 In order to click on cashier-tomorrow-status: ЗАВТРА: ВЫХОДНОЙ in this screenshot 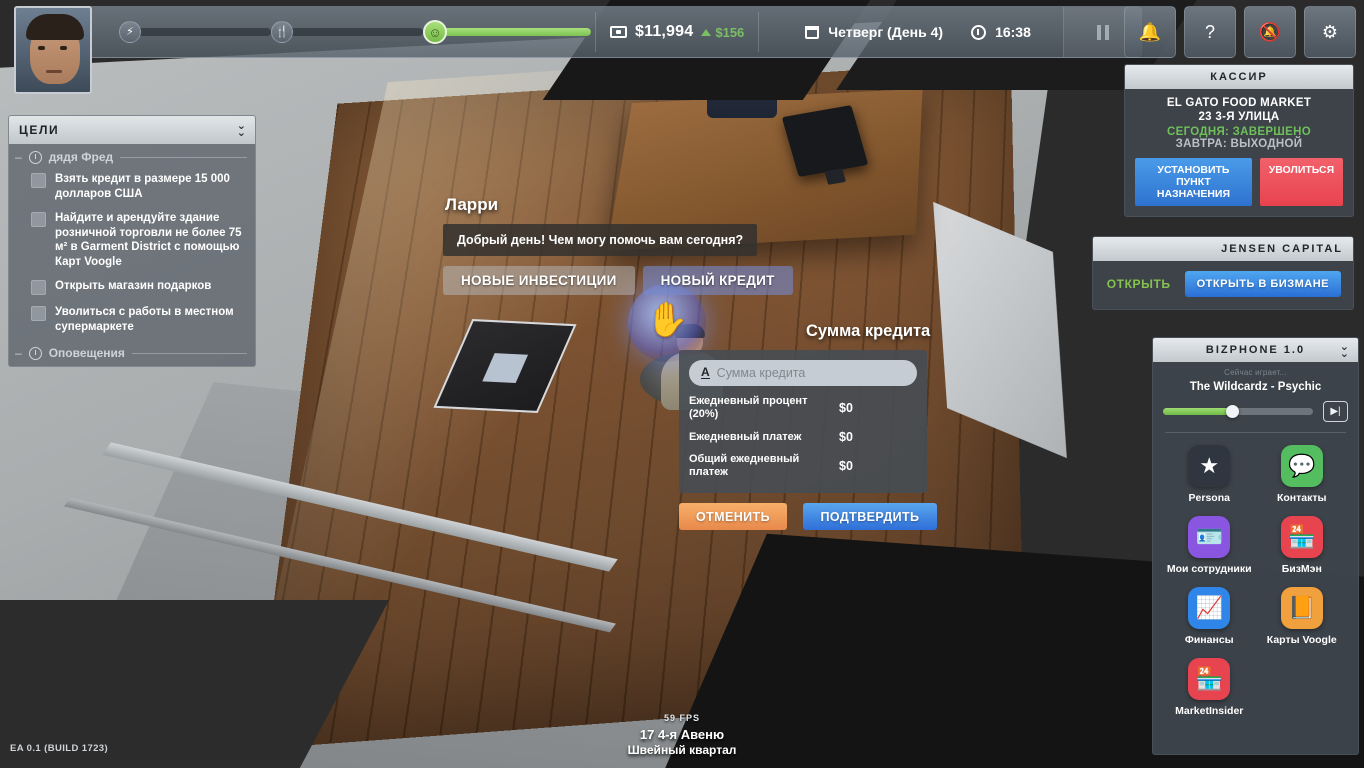, I will do `click(1239, 144)`.